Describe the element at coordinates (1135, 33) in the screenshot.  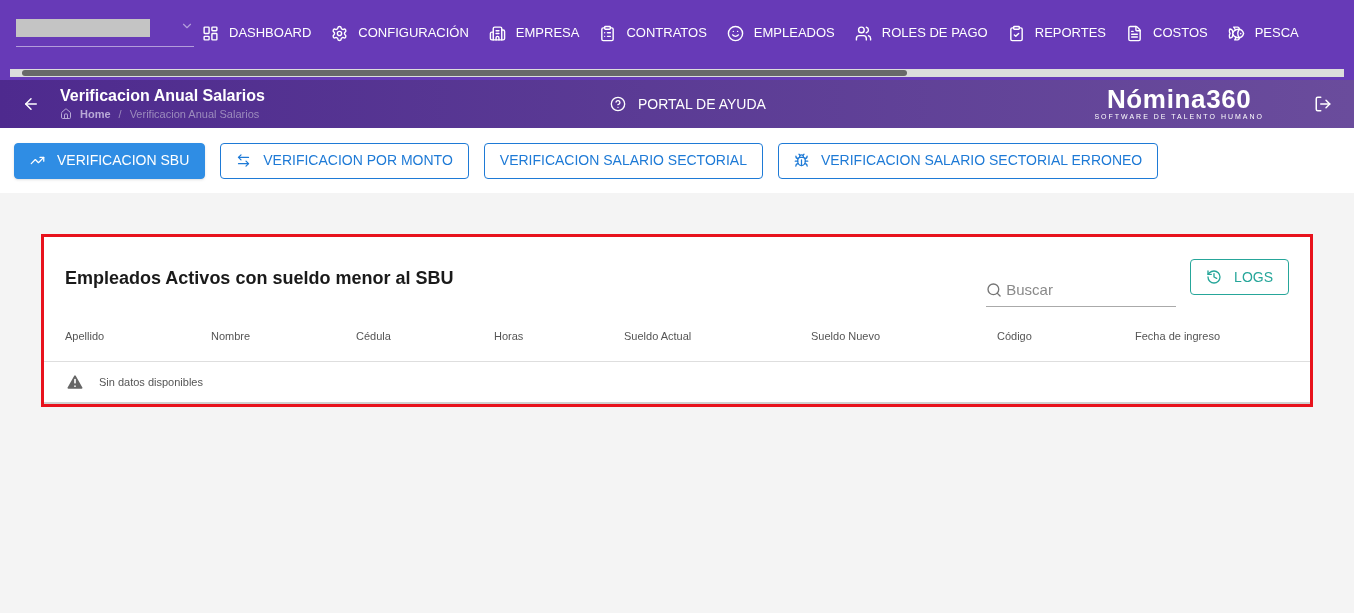
I see `document-icon` at that location.